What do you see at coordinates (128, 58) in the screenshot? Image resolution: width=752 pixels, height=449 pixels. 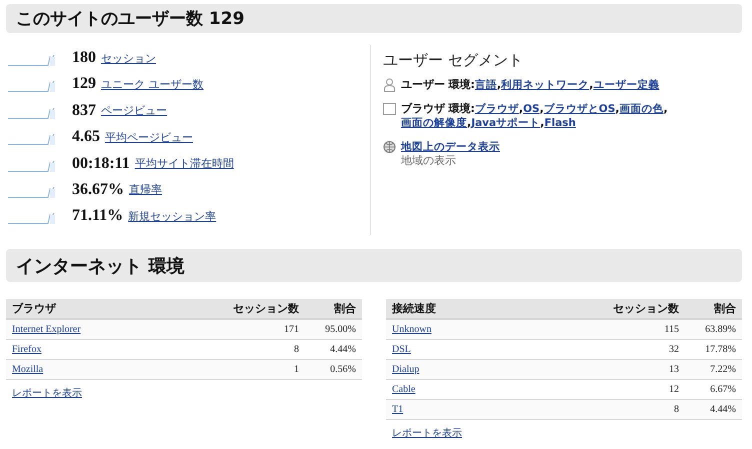 I see `metric-link: セッション` at bounding box center [128, 58].